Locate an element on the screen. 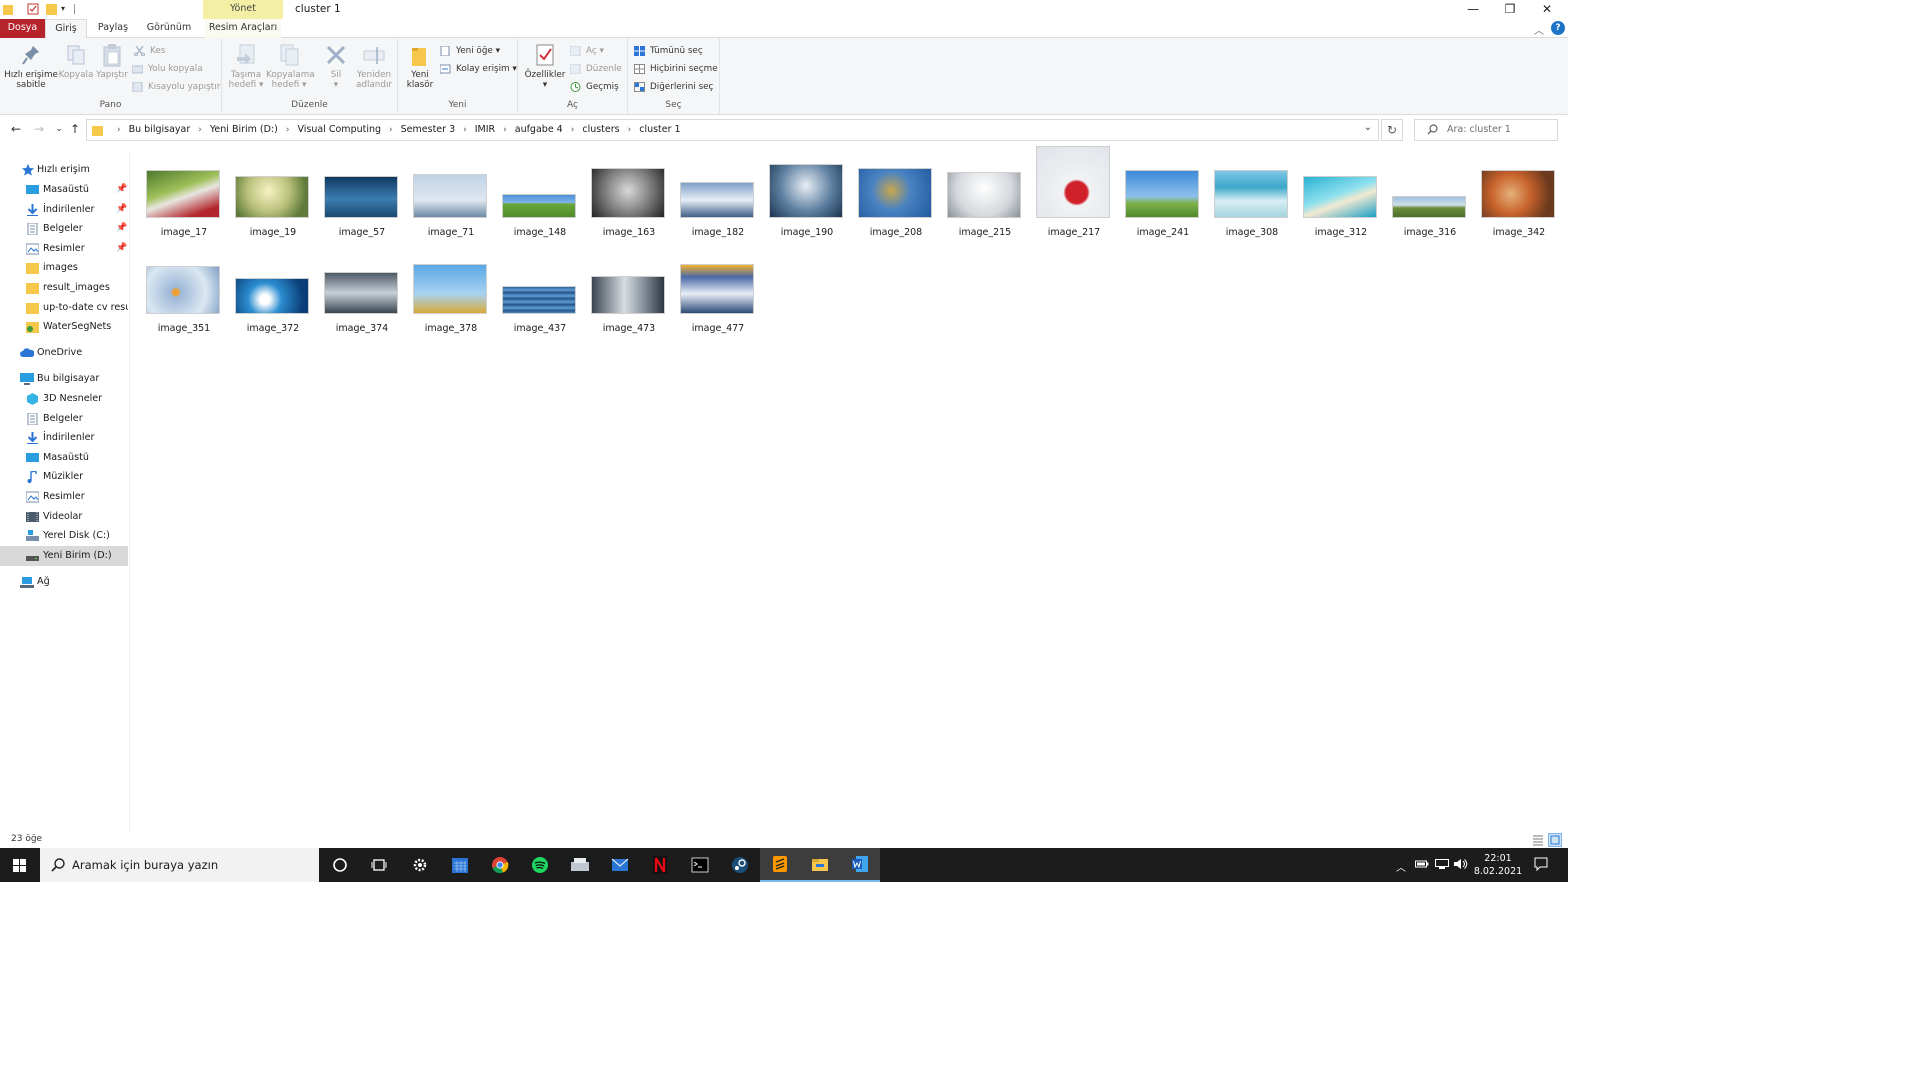 The image size is (1920, 1080). copy-button: Kopyala is located at coordinates (76, 61).